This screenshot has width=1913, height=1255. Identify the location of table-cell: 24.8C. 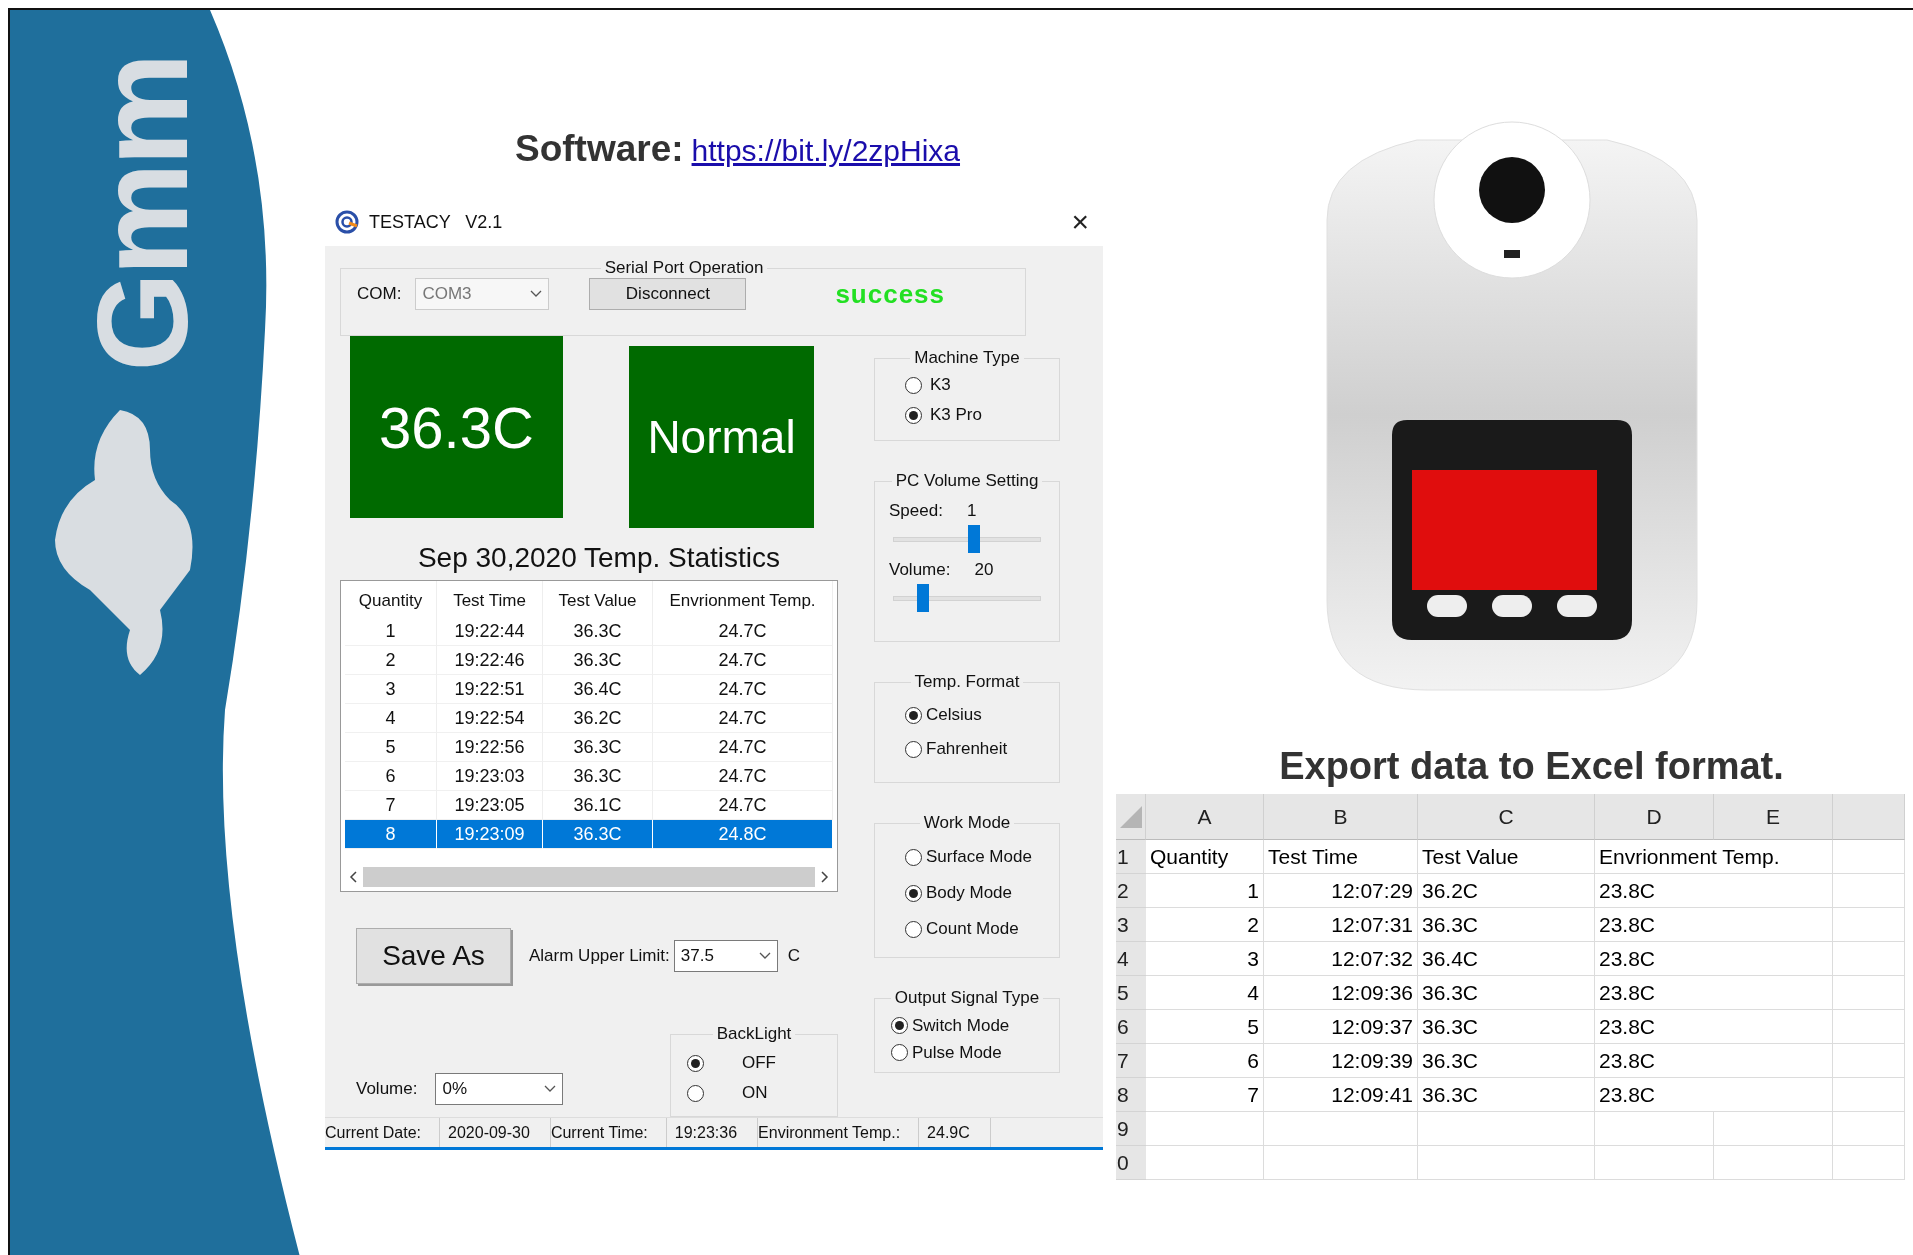
(743, 834).